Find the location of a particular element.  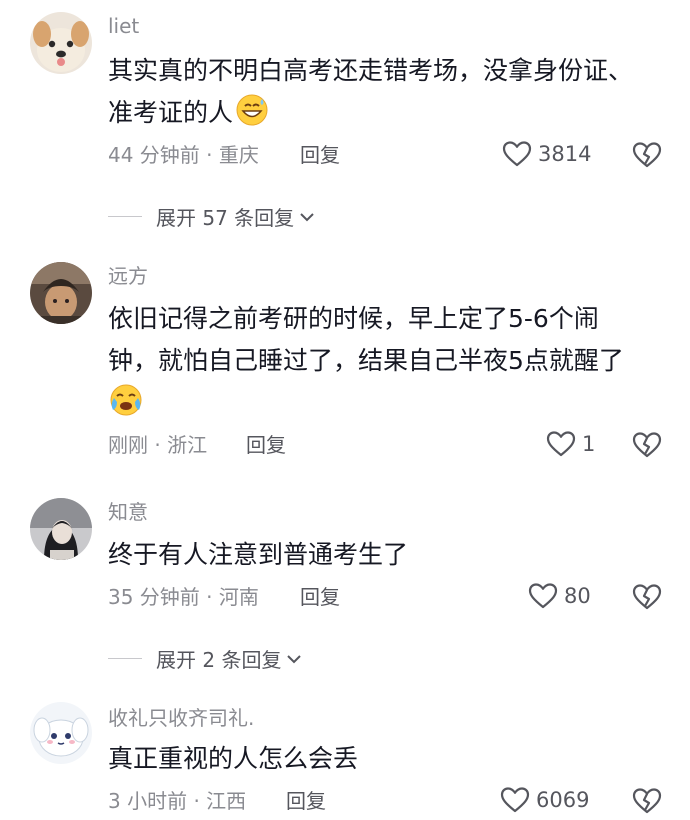

like-count: 6069 is located at coordinates (563, 800).